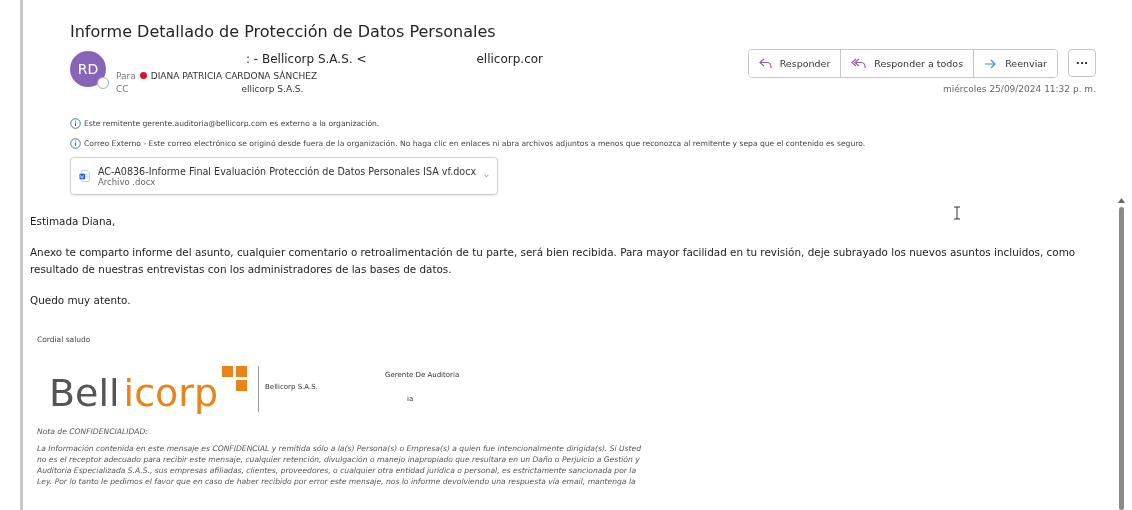  What do you see at coordinates (88, 69) in the screenshot?
I see `sender-avatar: RD` at bounding box center [88, 69].